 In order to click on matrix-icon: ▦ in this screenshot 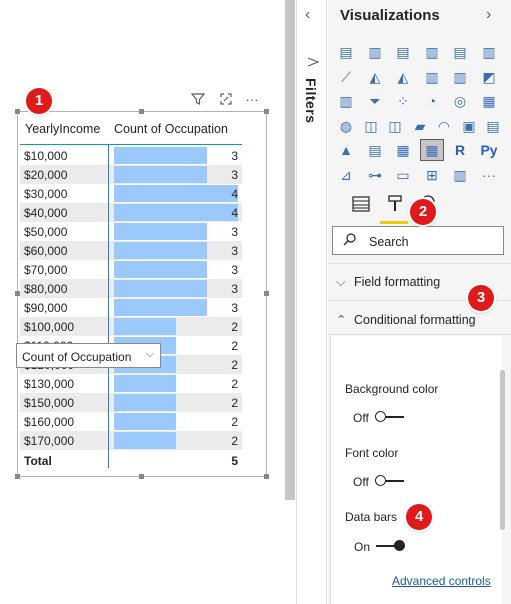, I will do `click(432, 150)`.